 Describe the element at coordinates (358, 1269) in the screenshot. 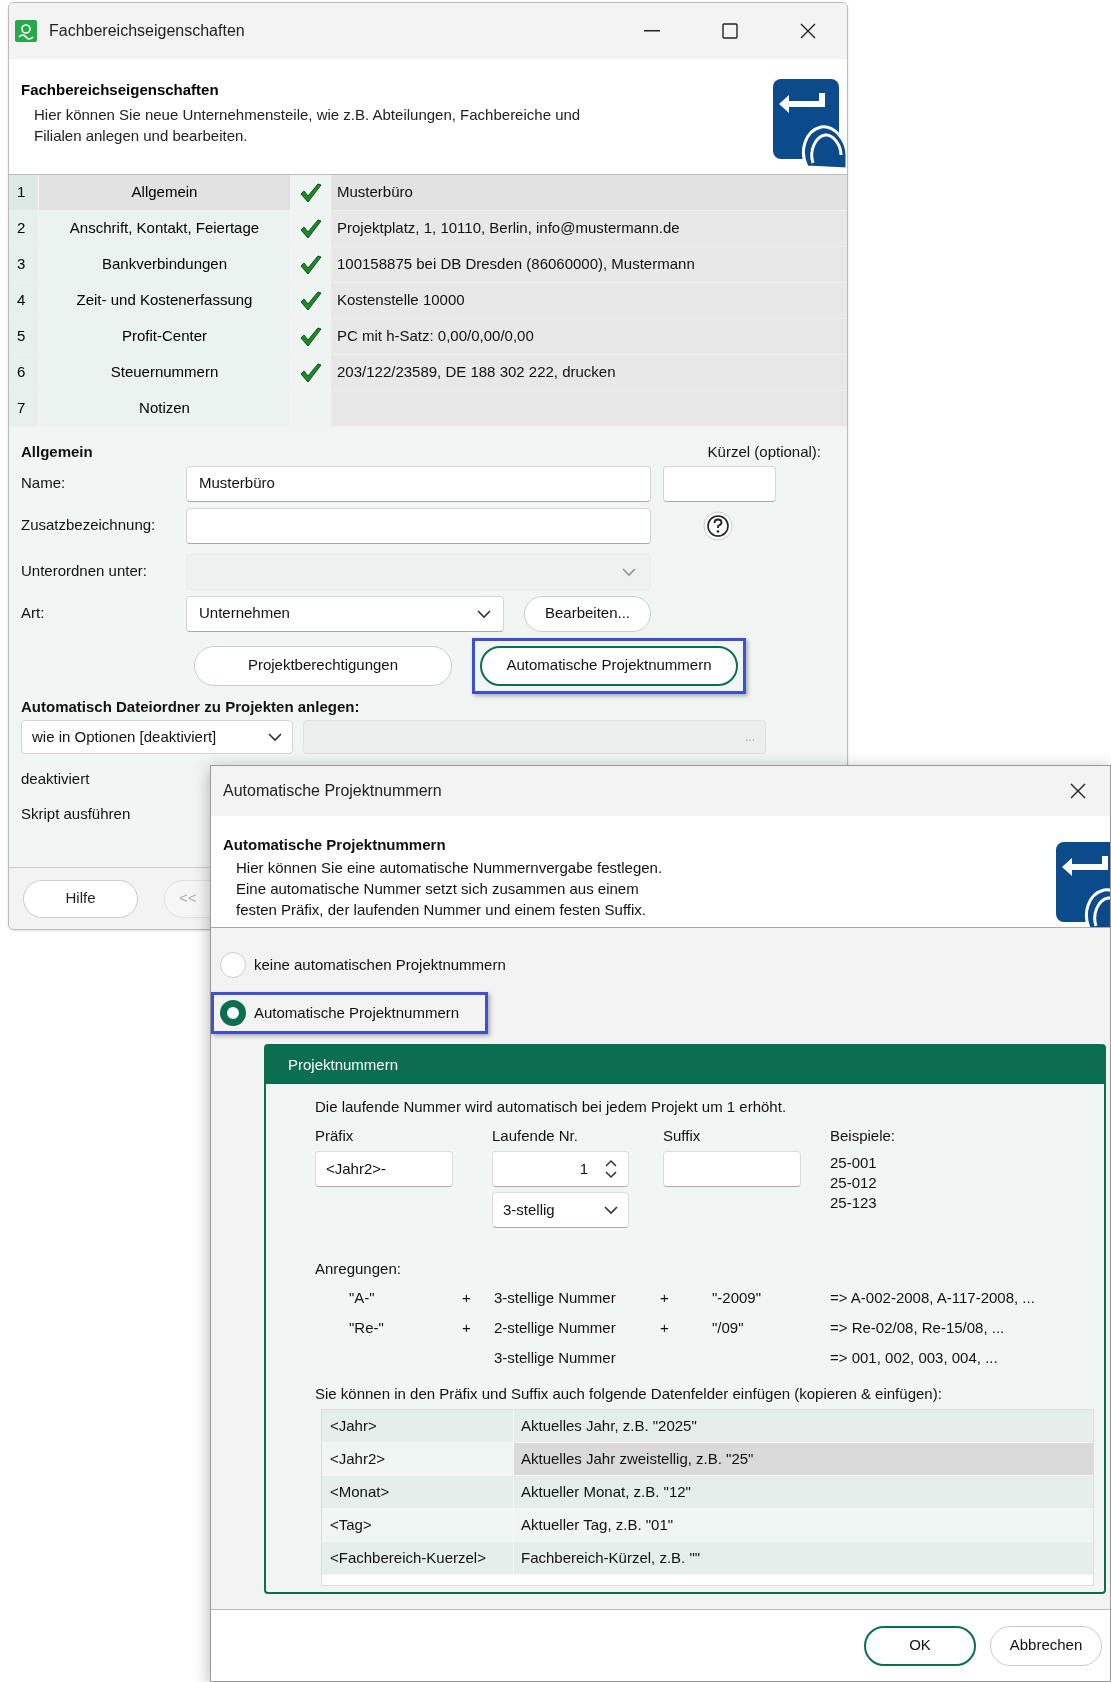

I see `suggestions-label: Anregungen:` at that location.